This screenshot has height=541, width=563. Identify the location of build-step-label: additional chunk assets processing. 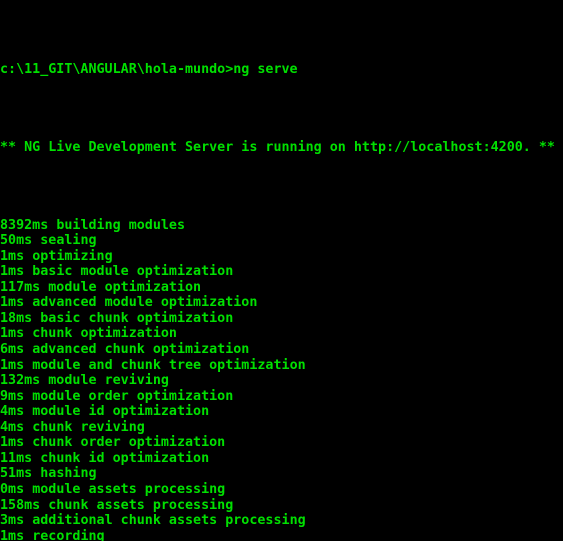
(169, 521).